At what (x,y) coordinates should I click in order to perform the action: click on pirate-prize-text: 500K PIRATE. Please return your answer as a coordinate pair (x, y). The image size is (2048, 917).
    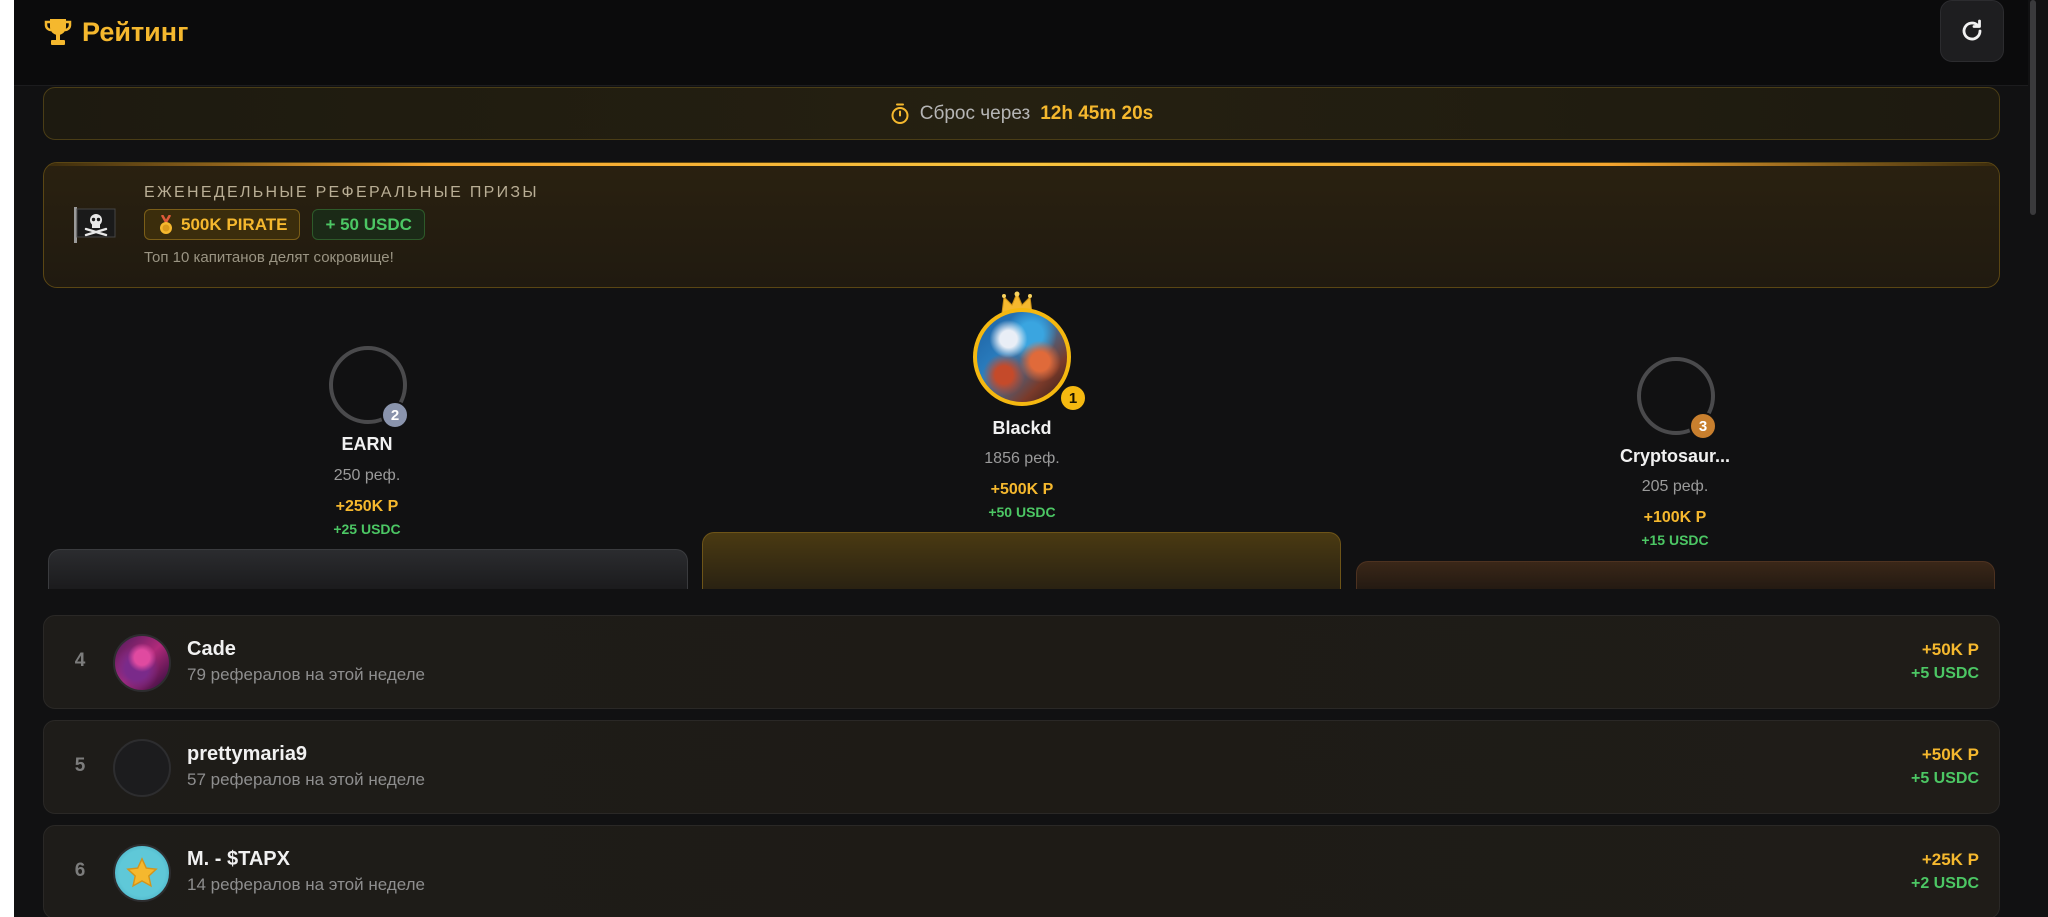
    Looking at the image, I should click on (234, 224).